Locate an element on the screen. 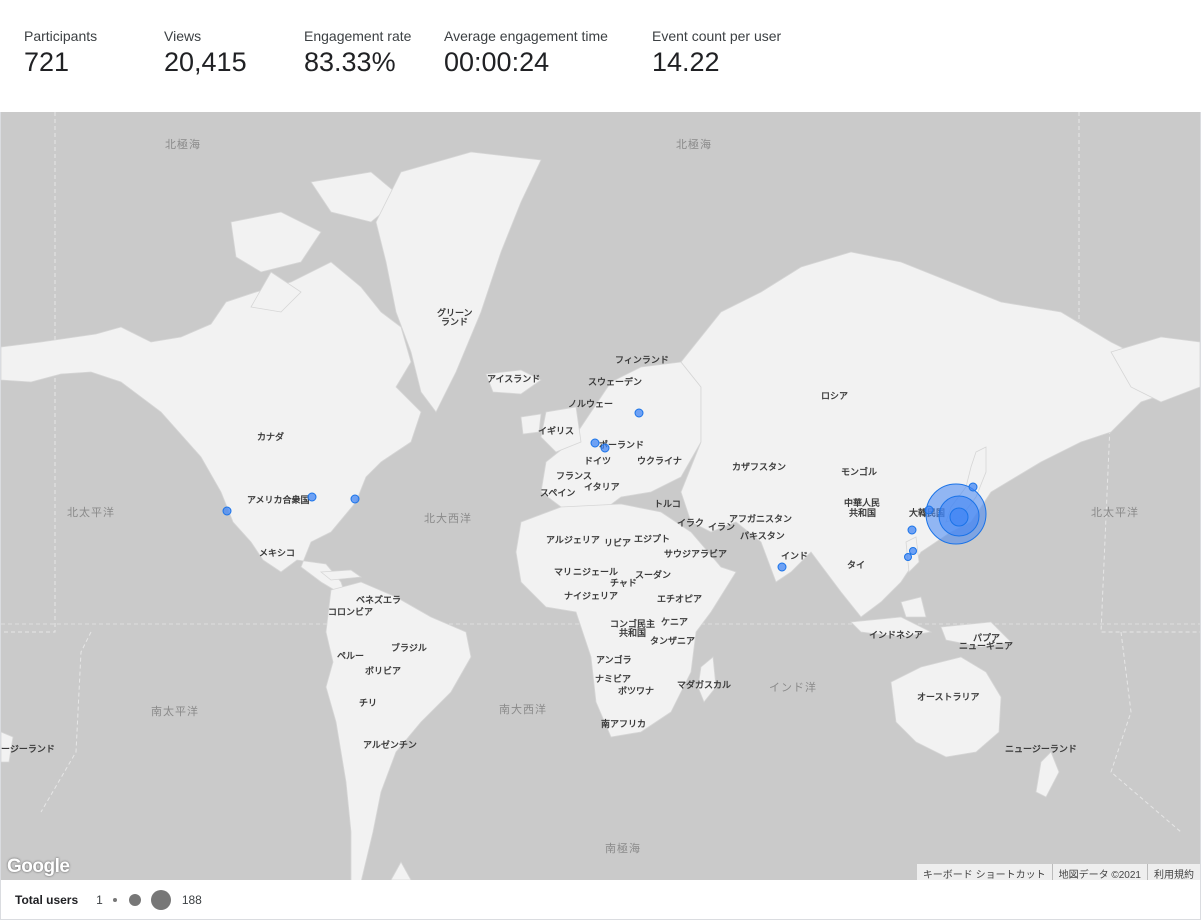  bubble-netherlands is located at coordinates (595, 443).